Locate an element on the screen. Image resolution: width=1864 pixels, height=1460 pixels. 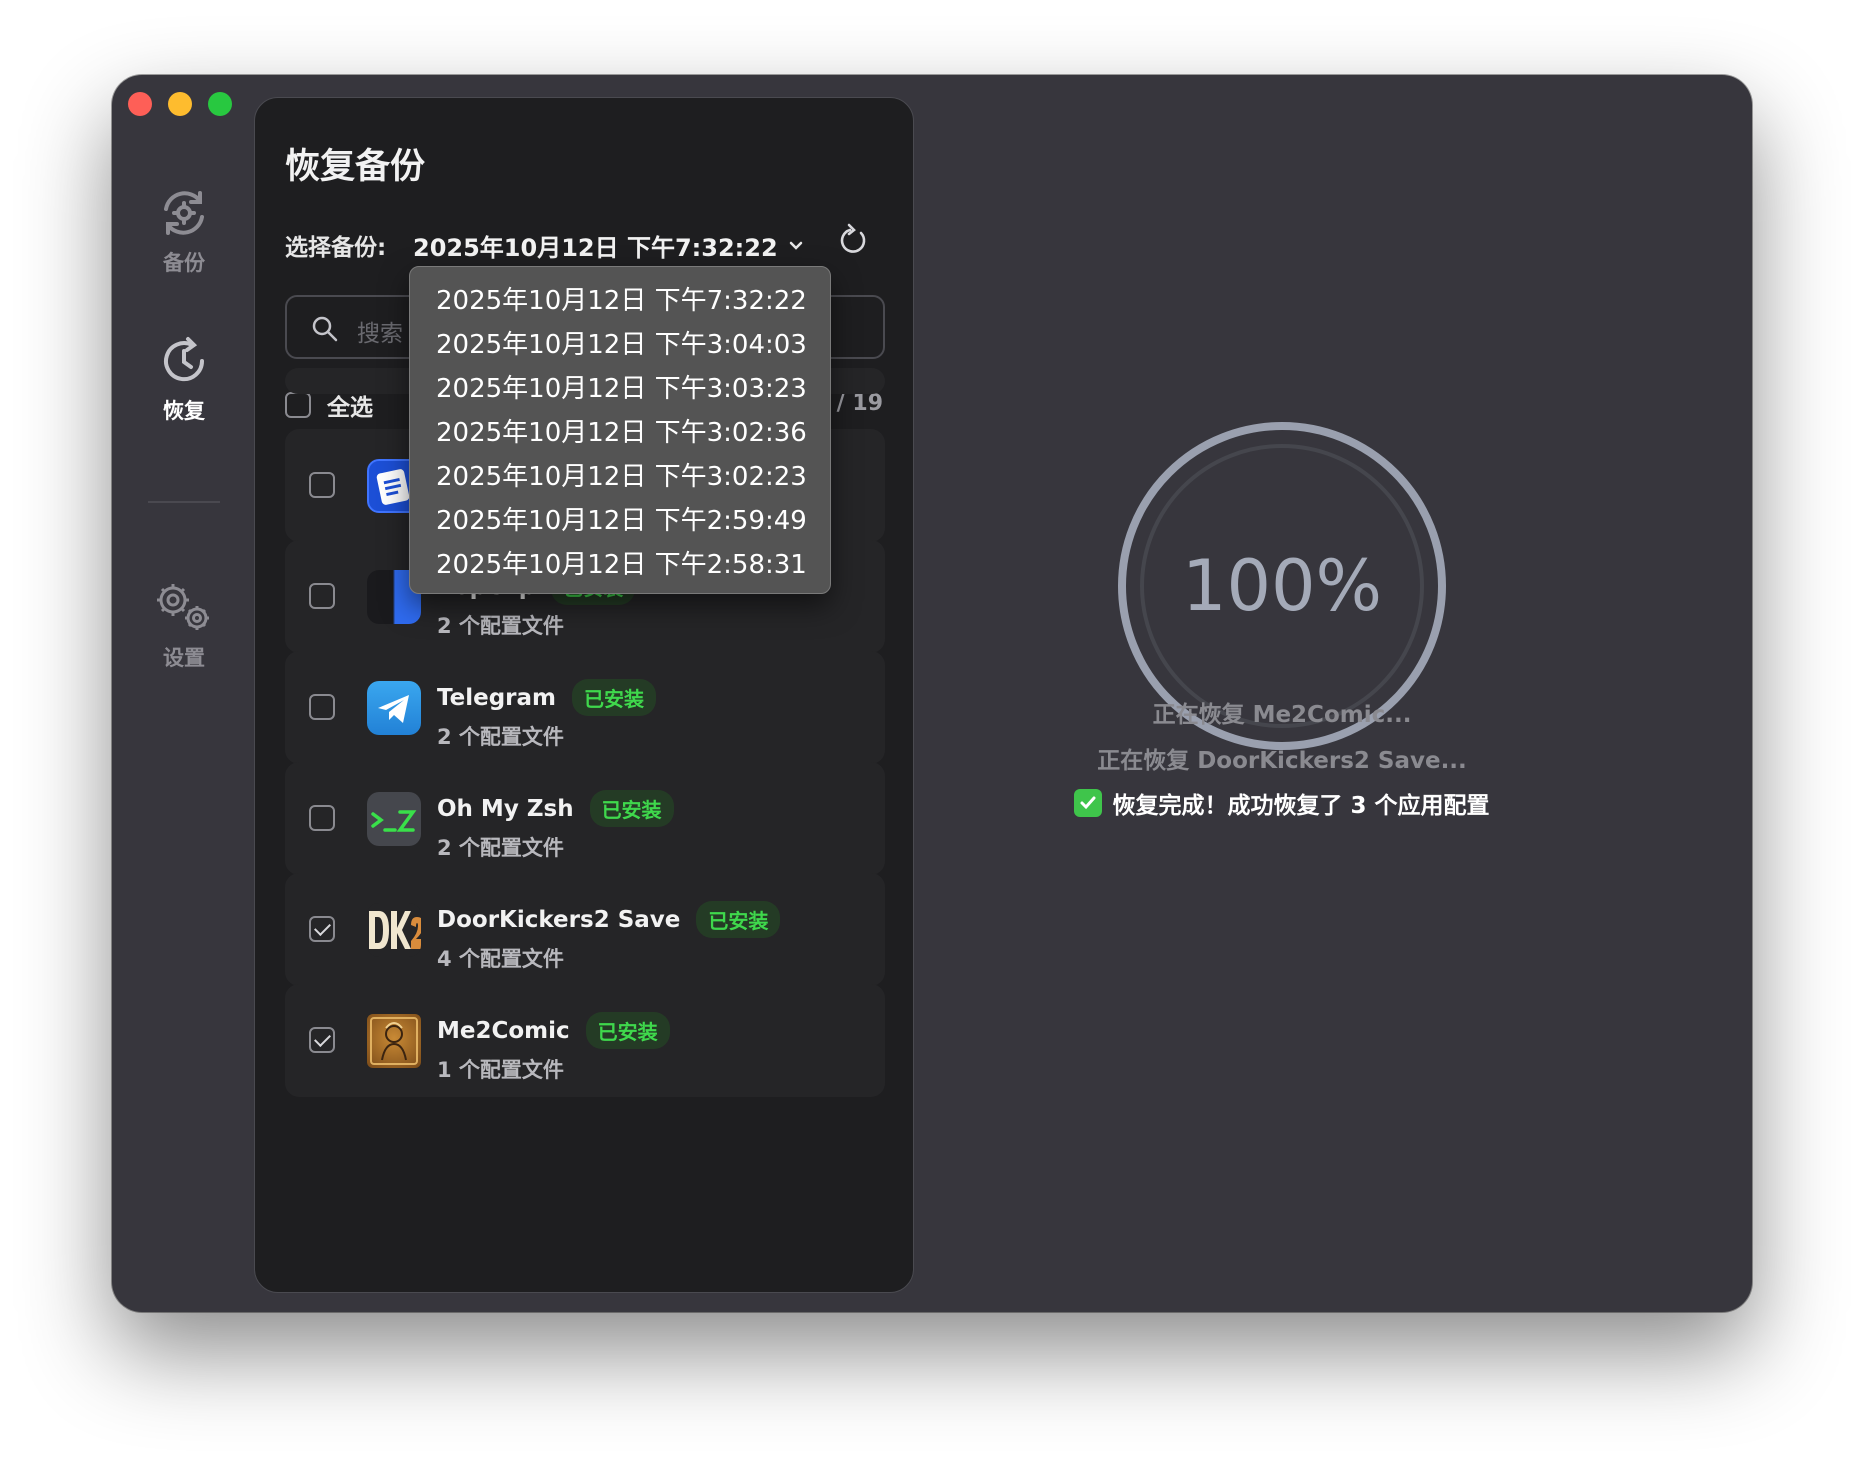
app-name: Oh My Zsh is located at coordinates (505, 808).